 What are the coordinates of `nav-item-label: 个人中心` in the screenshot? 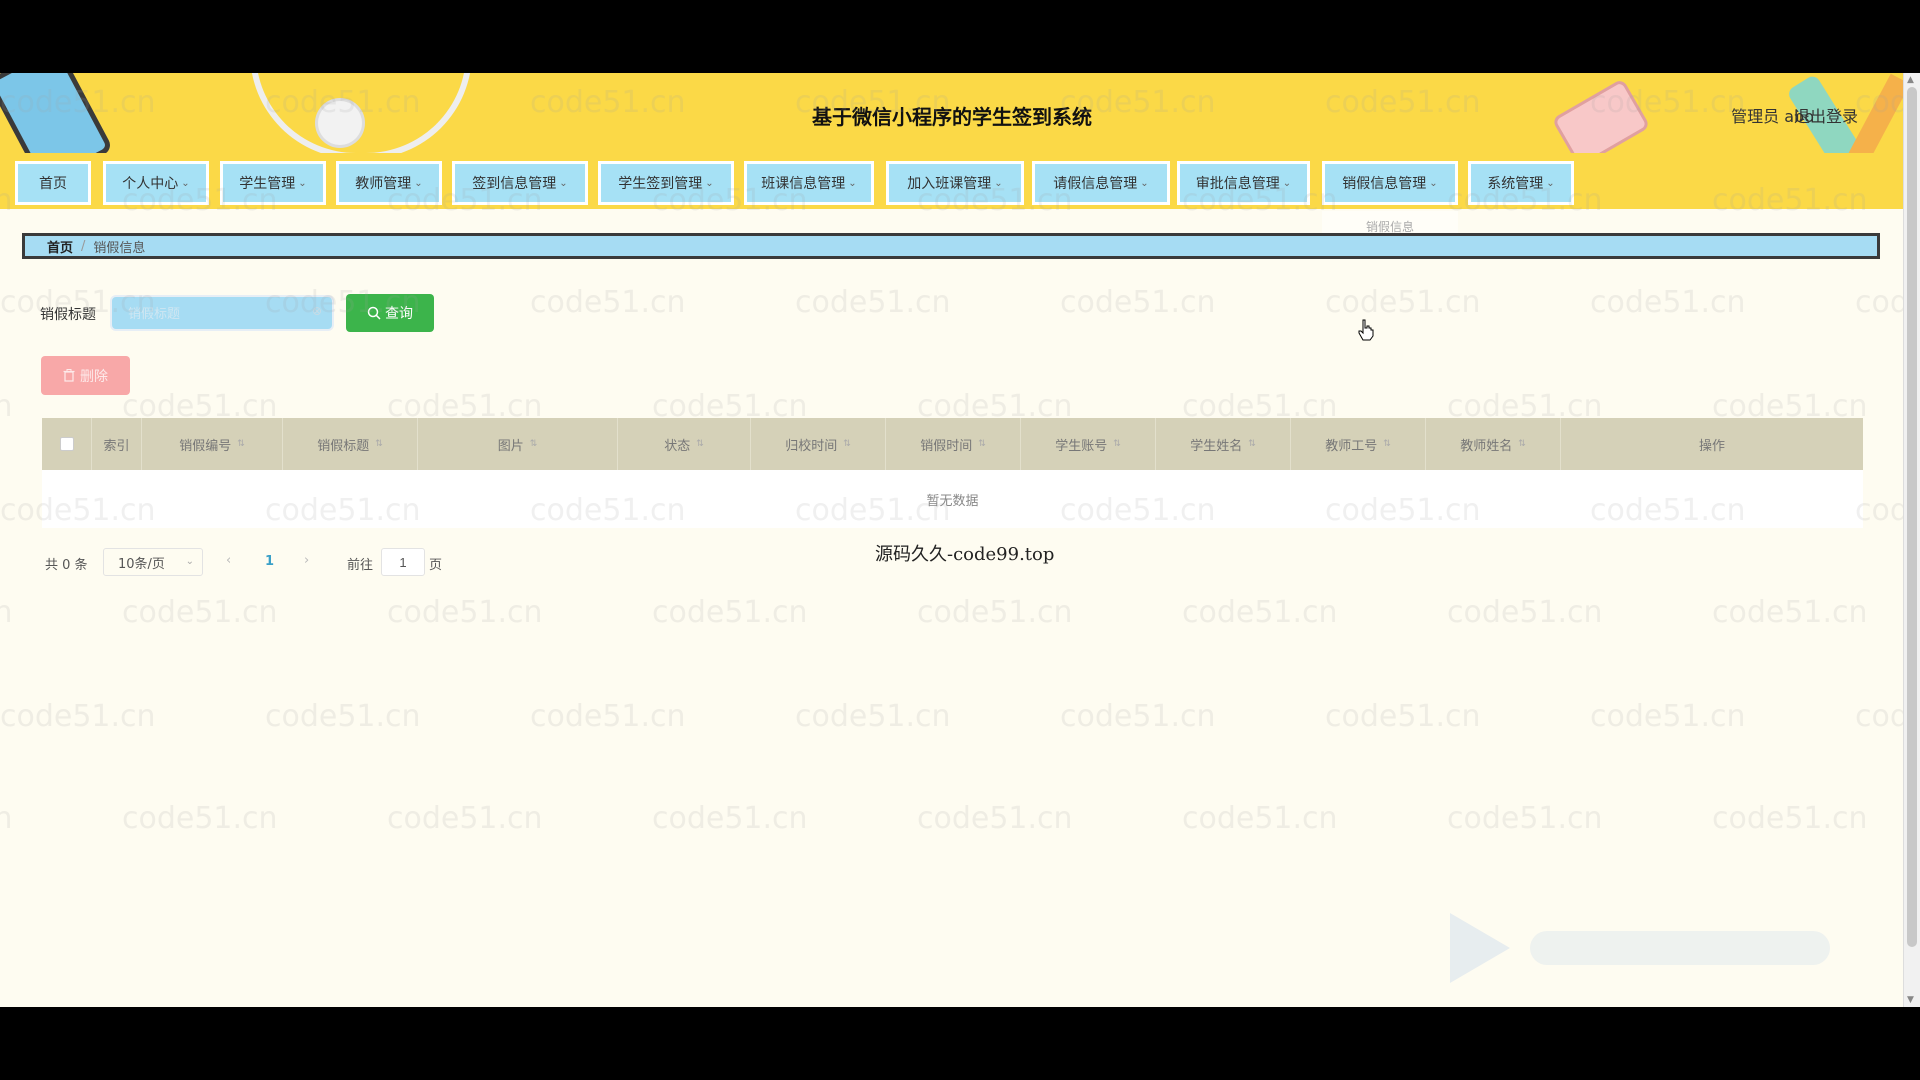 It's located at (150, 184).